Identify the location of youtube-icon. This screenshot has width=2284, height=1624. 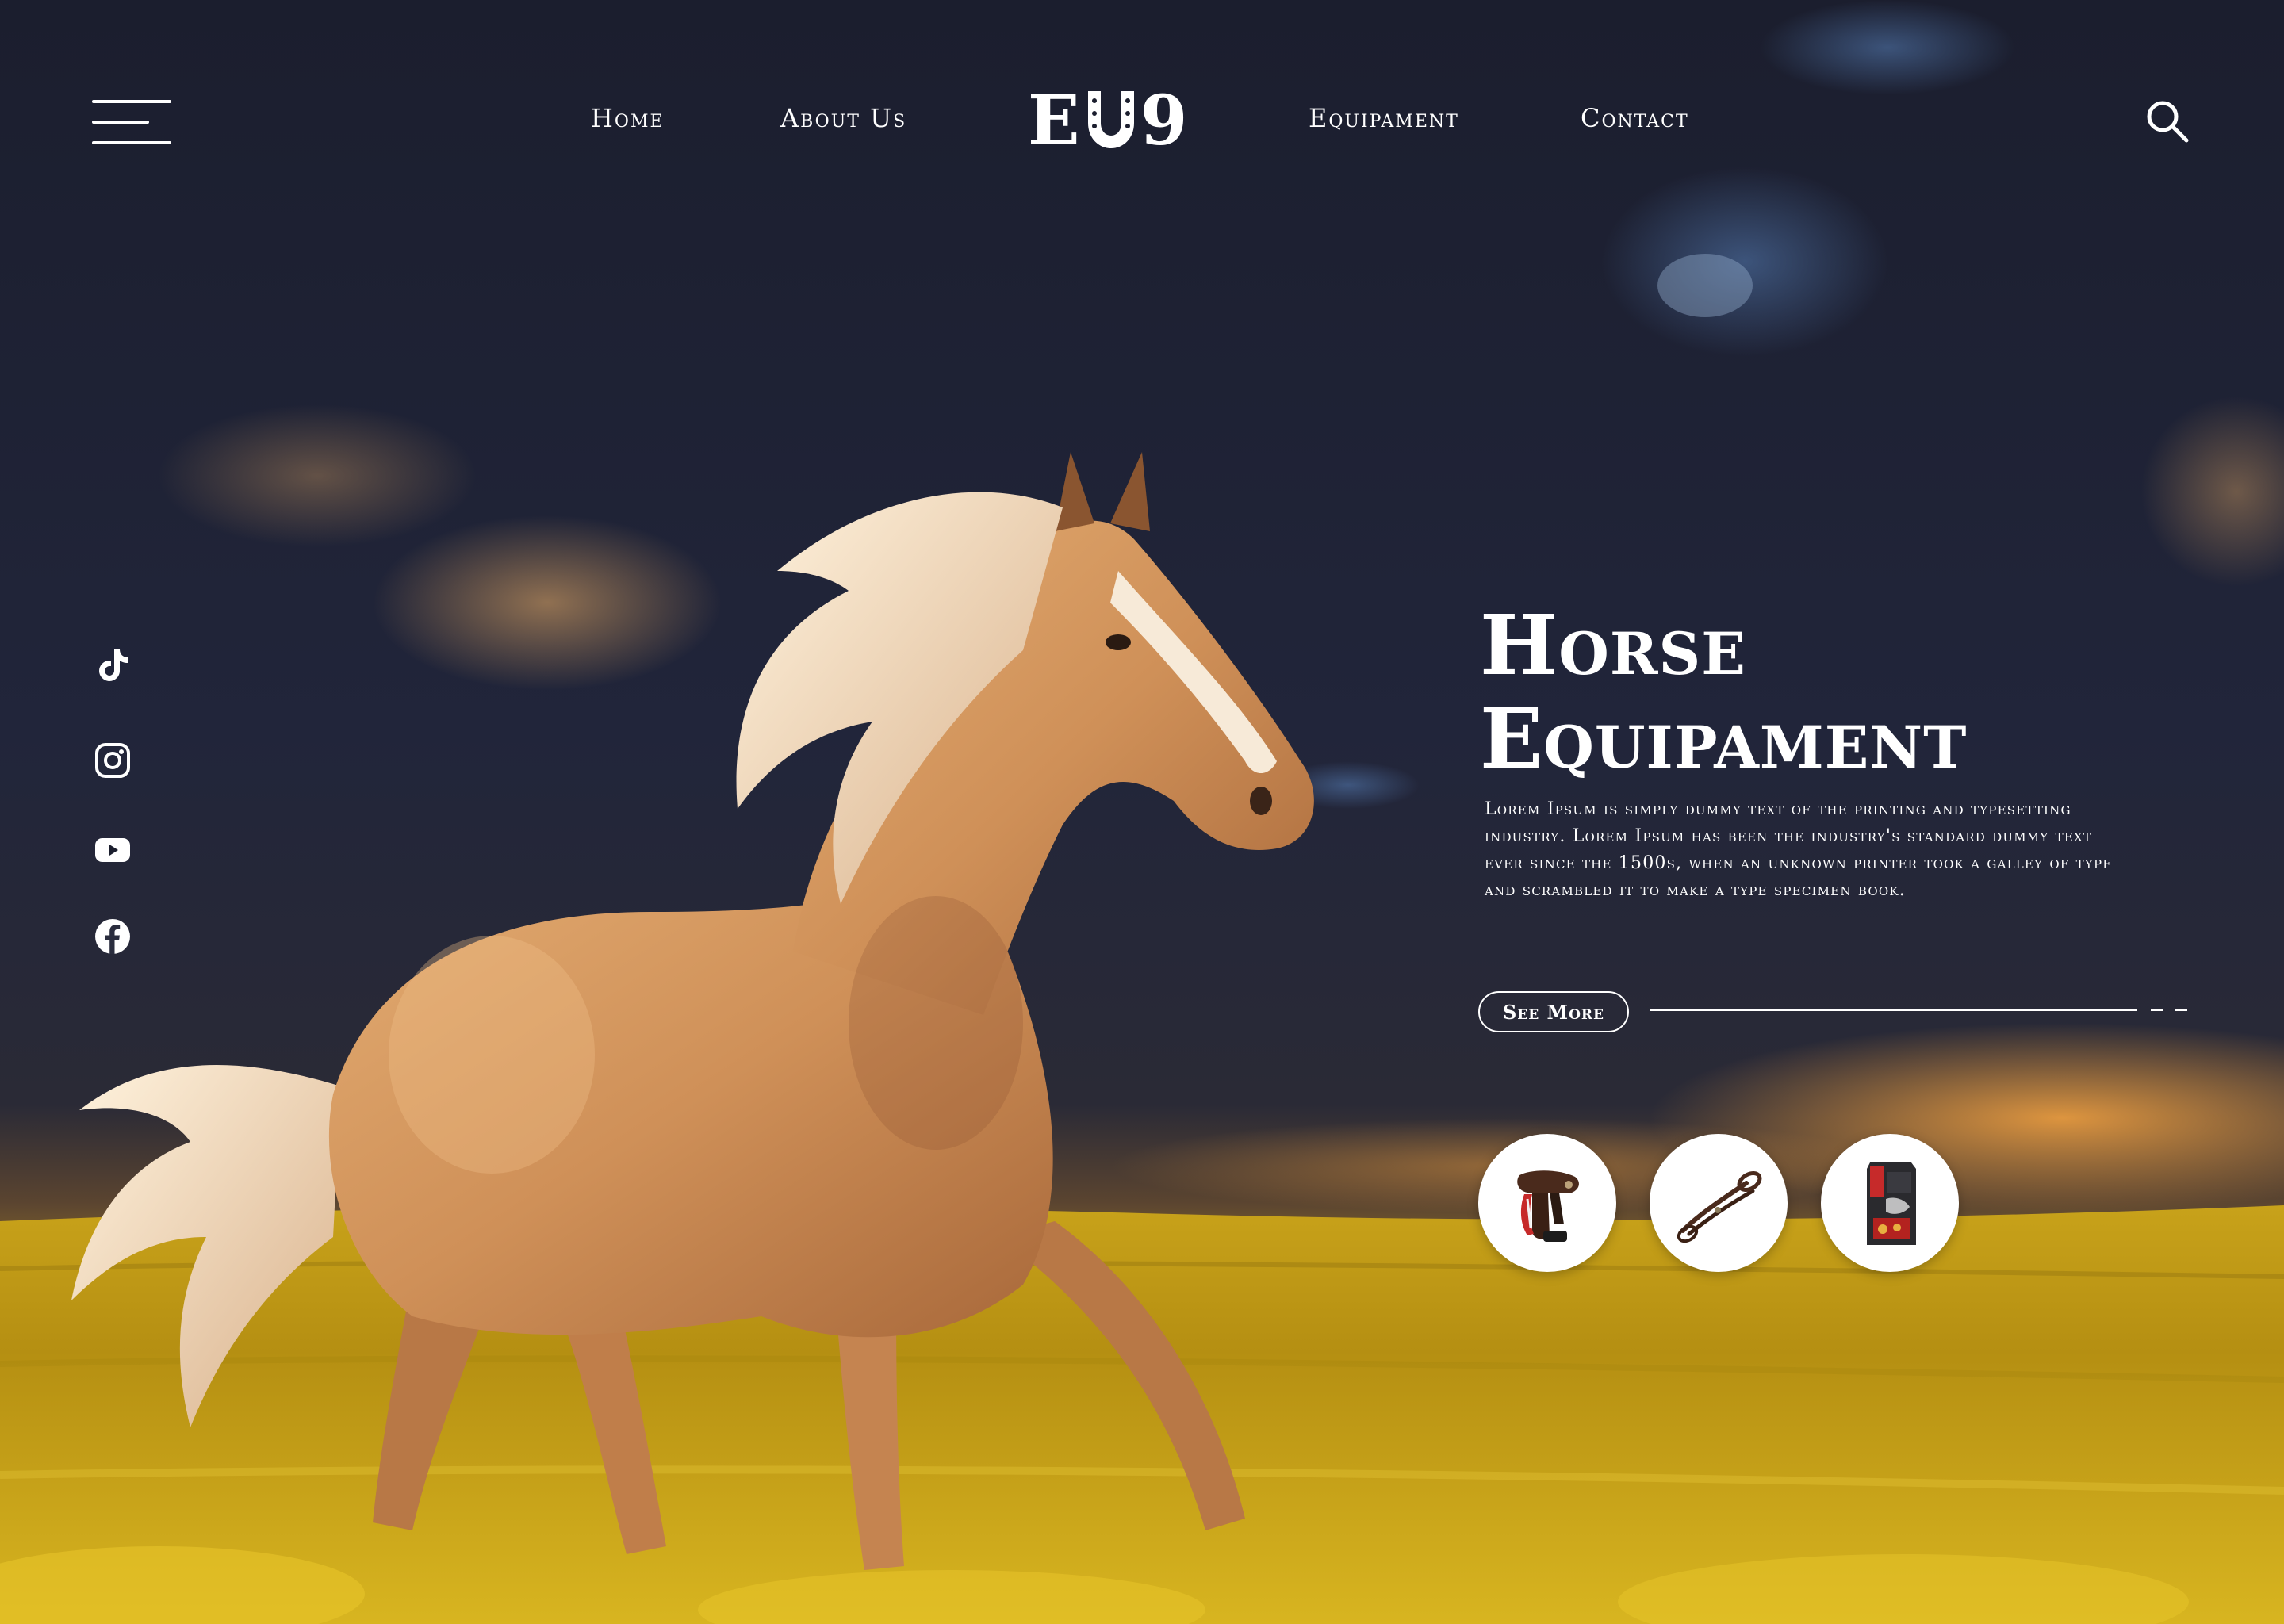
(113, 849).